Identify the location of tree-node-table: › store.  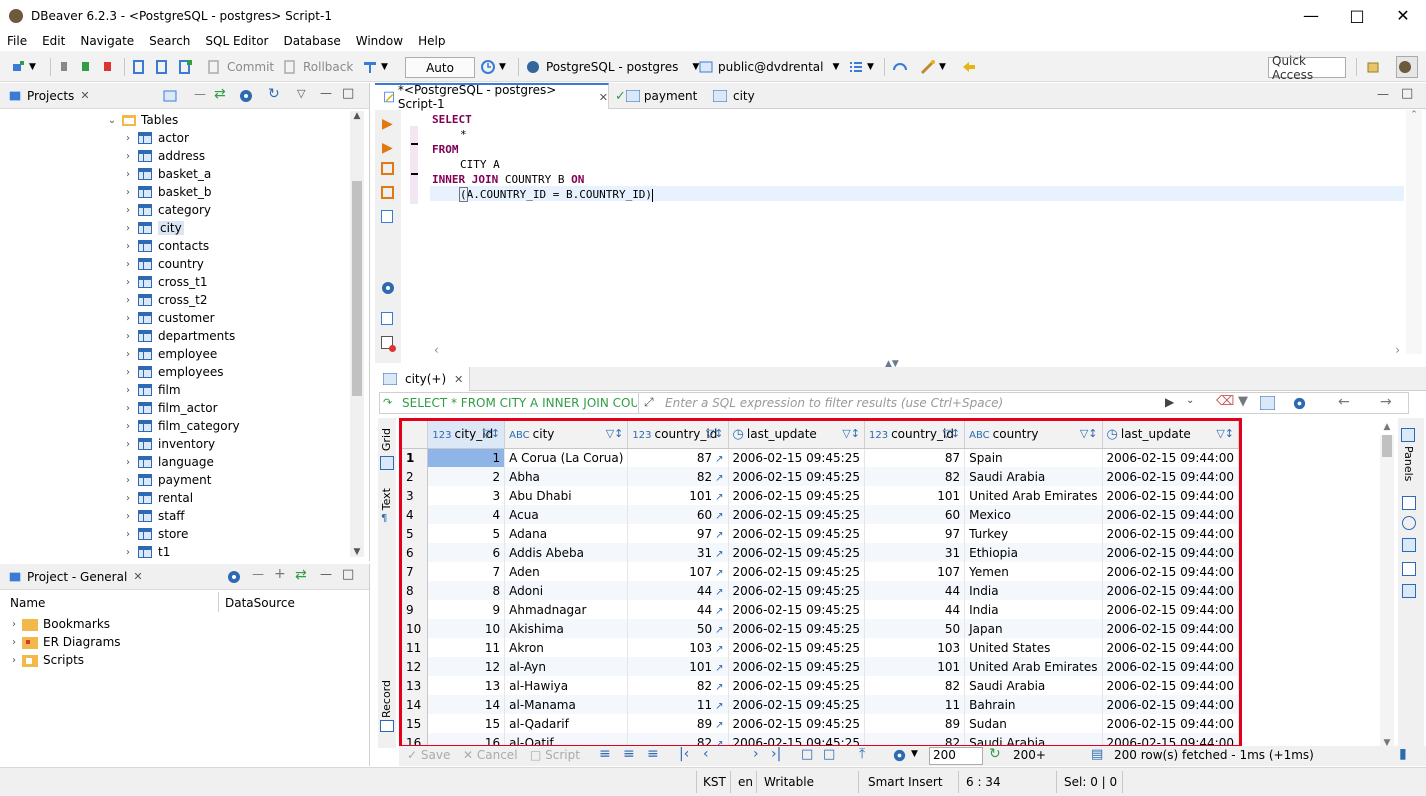
(155, 534).